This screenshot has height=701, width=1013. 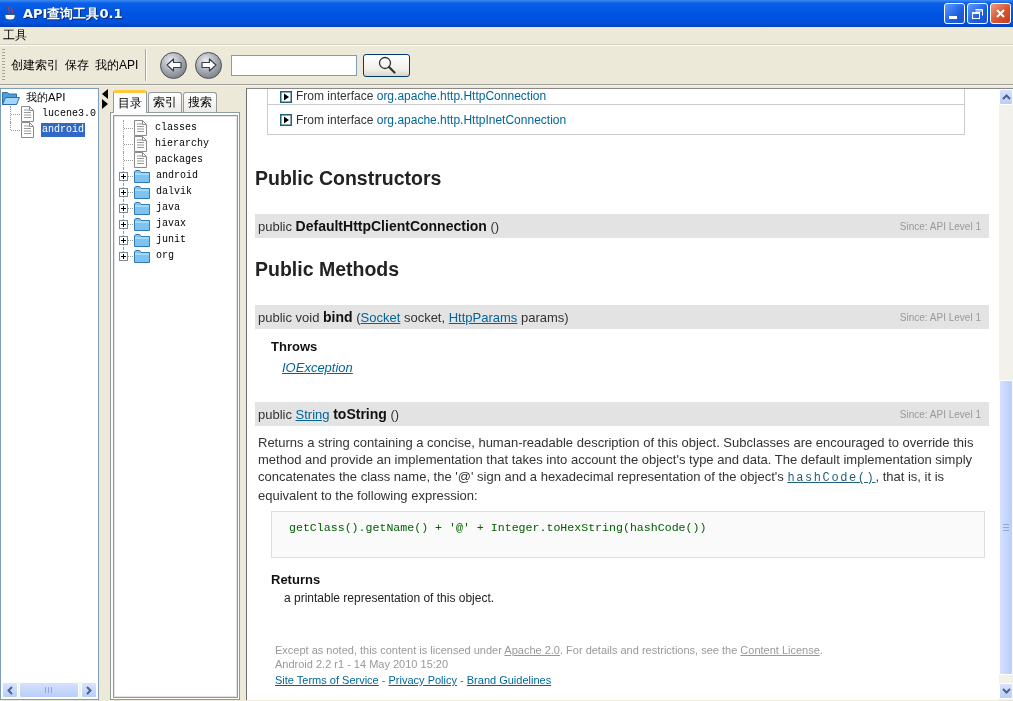 What do you see at coordinates (176, 128) in the screenshot?
I see `tree-node: classes` at bounding box center [176, 128].